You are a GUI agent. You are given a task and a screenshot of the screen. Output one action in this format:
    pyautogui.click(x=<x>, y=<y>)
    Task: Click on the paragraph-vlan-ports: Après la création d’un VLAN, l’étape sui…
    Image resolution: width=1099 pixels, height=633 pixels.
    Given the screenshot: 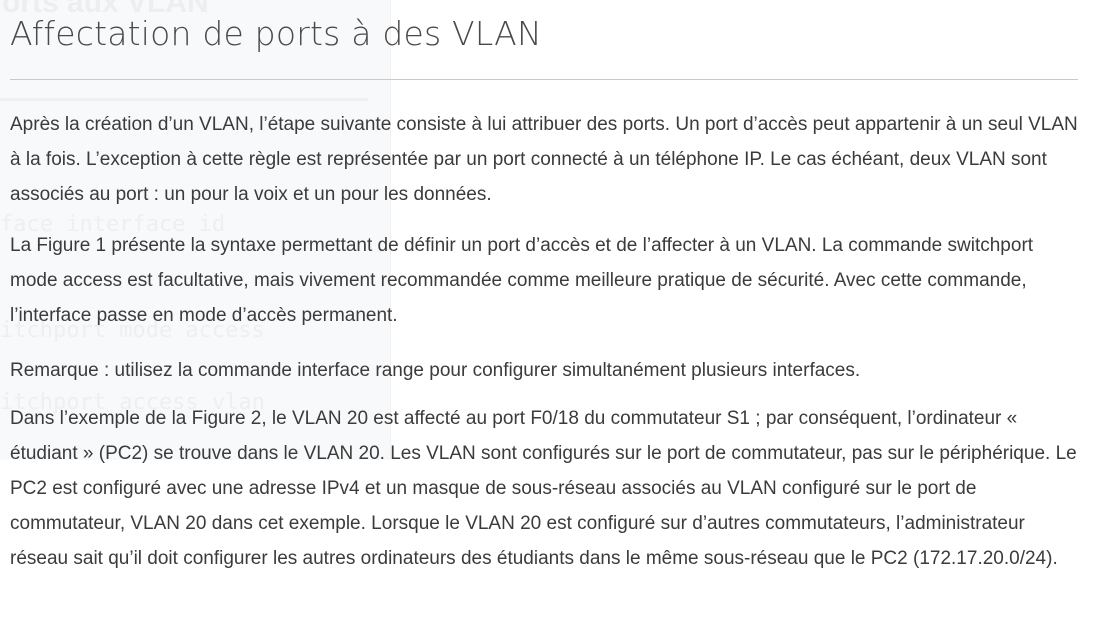 What is the action you would take?
    pyautogui.click(x=544, y=159)
    